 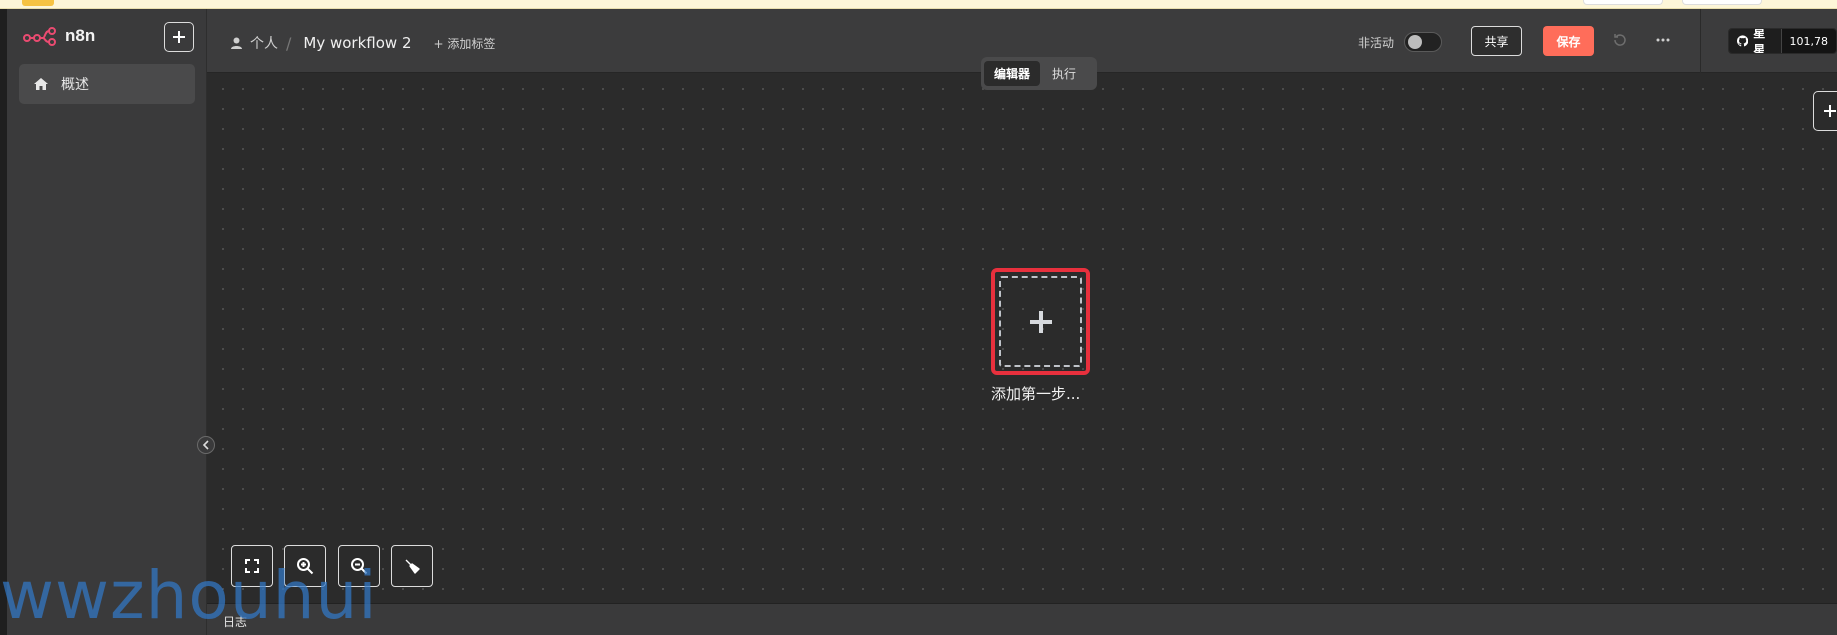 I want to click on chevron-left-icon, so click(x=205, y=445).